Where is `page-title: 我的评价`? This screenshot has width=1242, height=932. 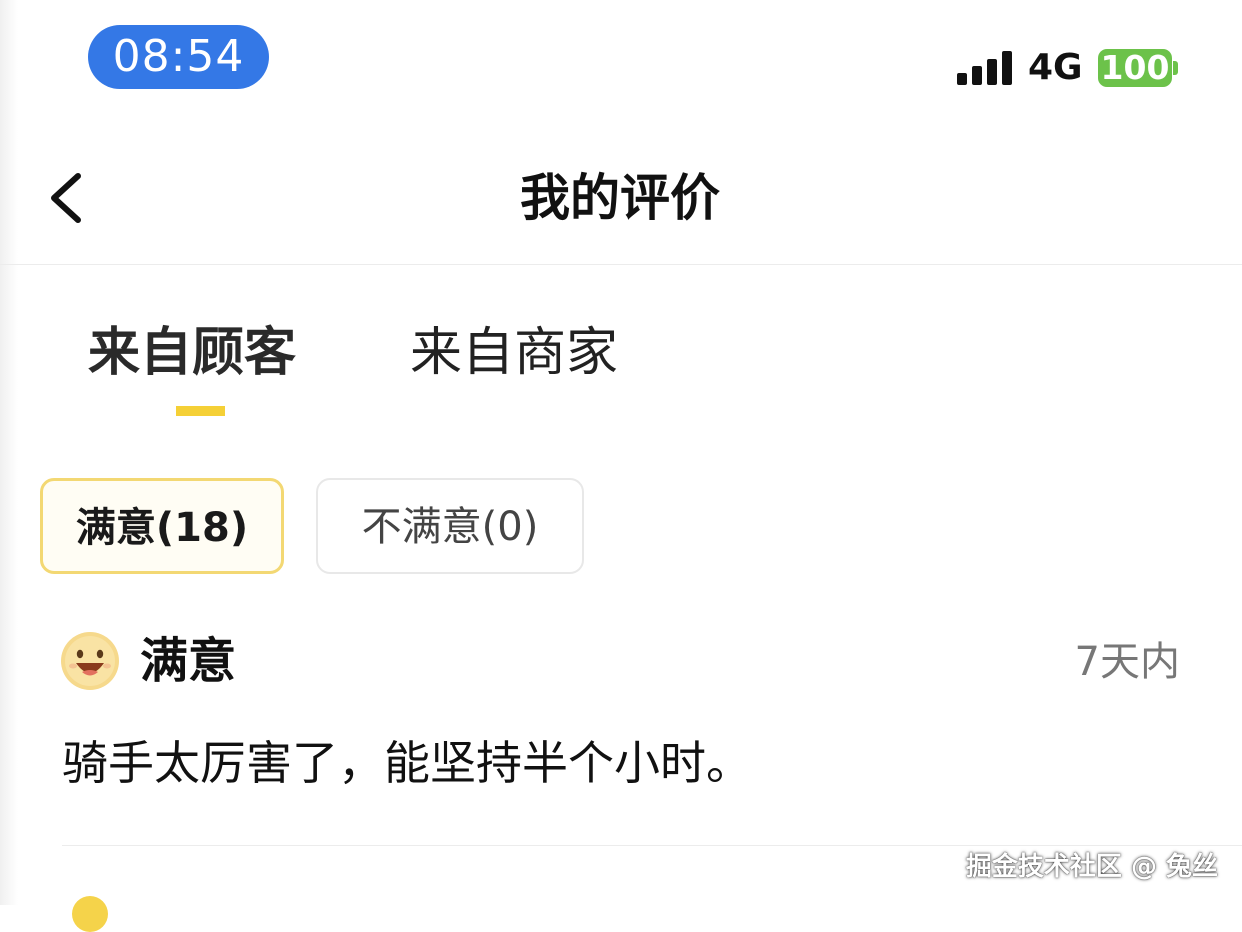 page-title: 我的评价 is located at coordinates (620, 198).